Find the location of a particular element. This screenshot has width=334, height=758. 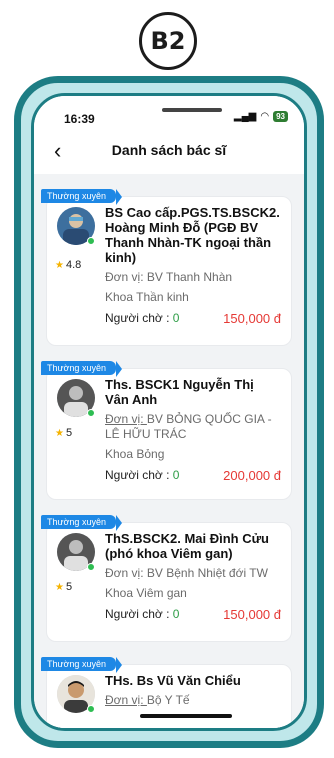

doctor-name: Ths. BSCK1 Nguyễn Thị Vân Anh is located at coordinates (179, 392).